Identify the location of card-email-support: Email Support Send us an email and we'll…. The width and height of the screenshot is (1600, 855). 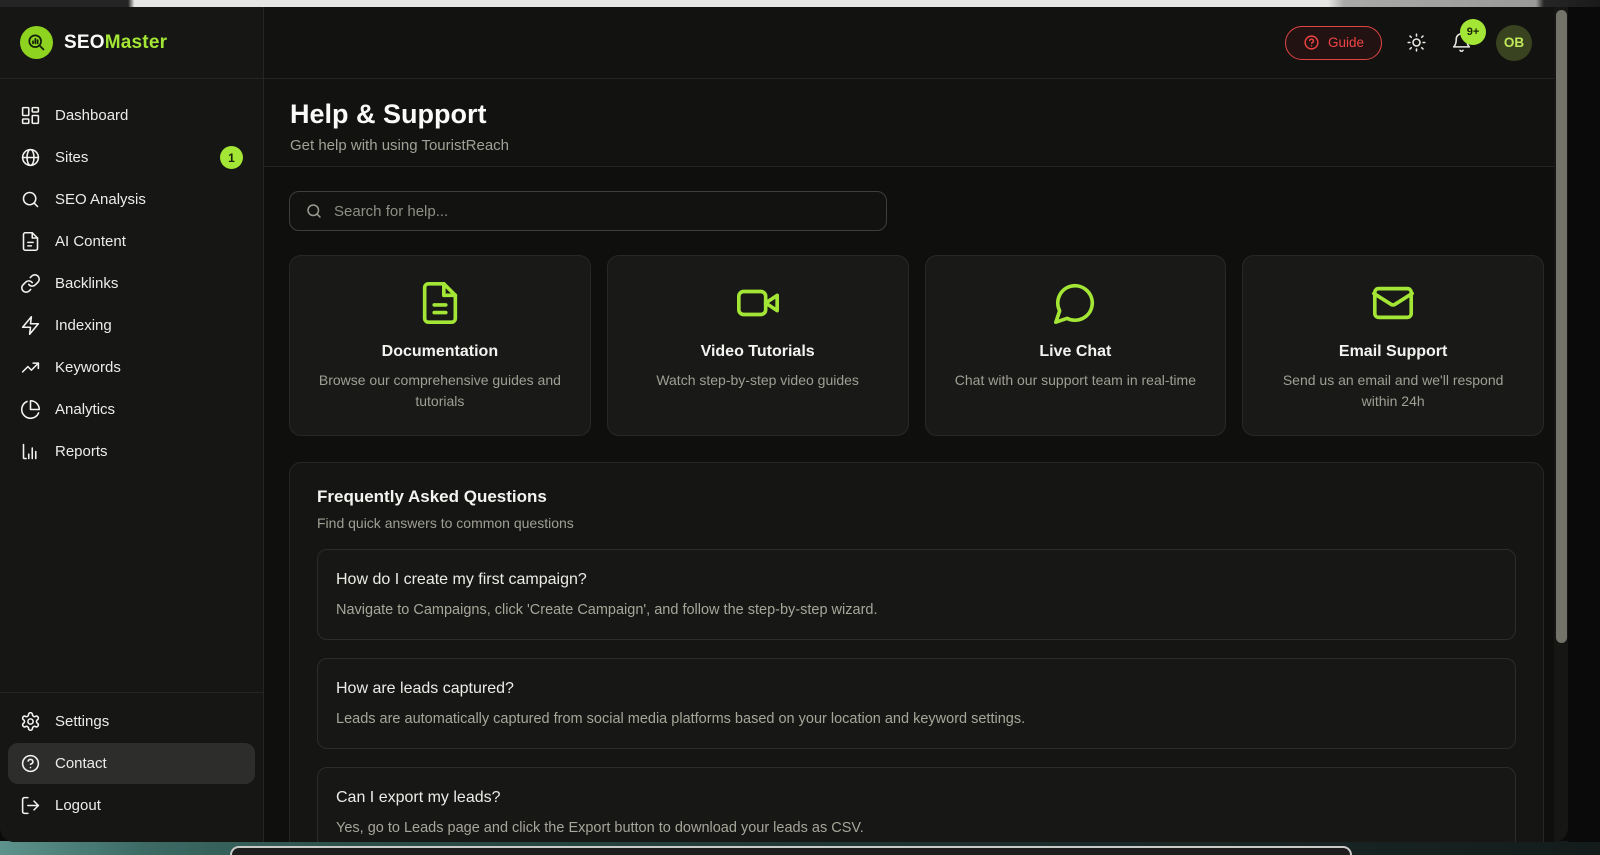
(1393, 345).